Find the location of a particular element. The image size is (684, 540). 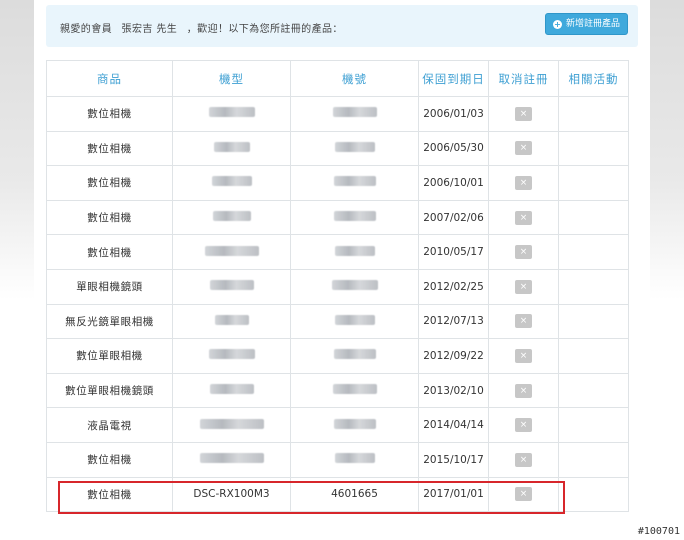

header-warranty: 保固到期日 is located at coordinates (453, 78).